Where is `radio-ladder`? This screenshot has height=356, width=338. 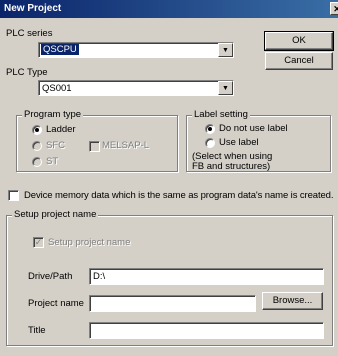
radio-ladder is located at coordinates (37, 130).